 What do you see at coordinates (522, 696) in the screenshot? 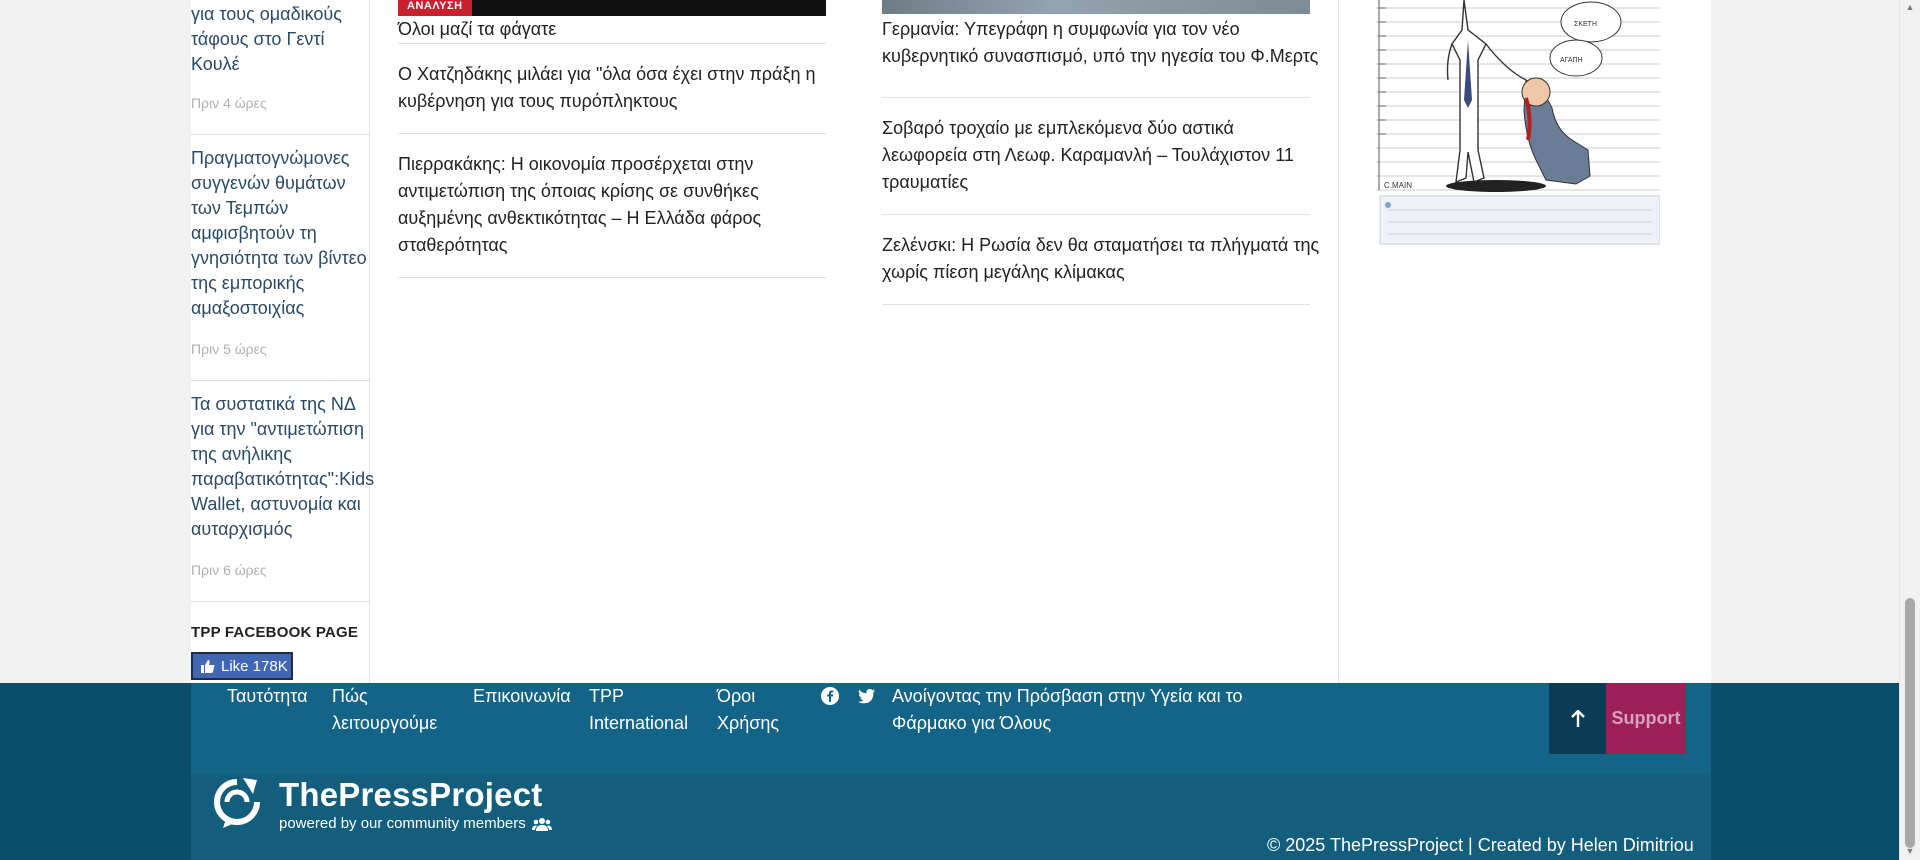
I see `footer-link-contact: Επικοινωνία` at bounding box center [522, 696].